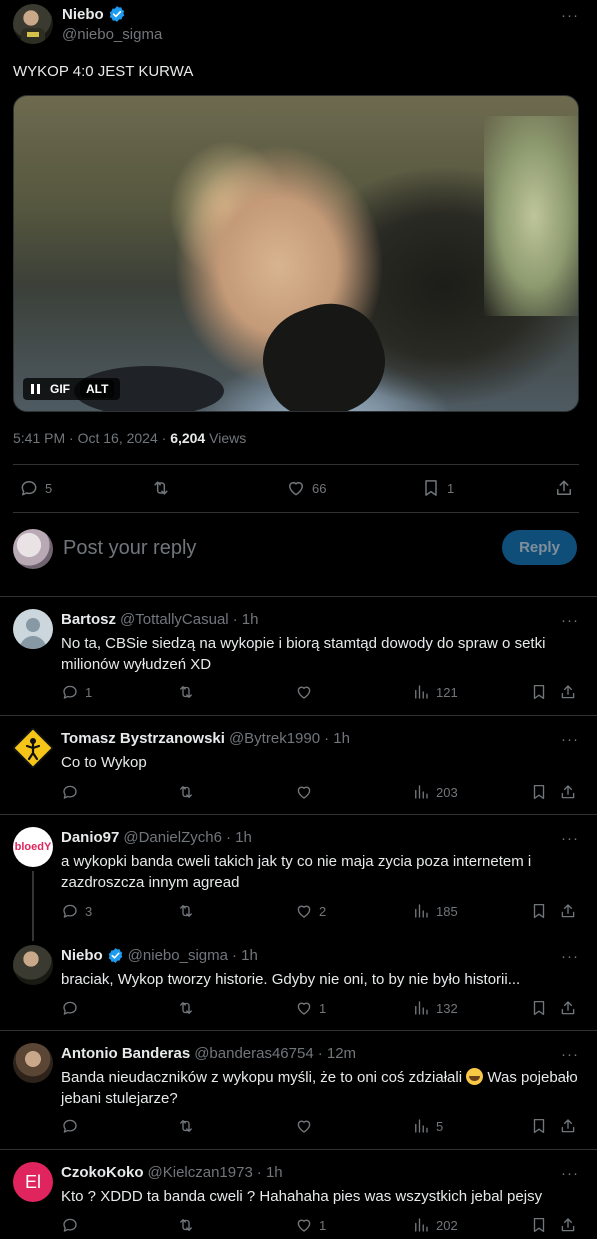 The height and width of the screenshot is (1239, 597). Describe the element at coordinates (102, 1172) in the screenshot. I see `reply-author-name: CzokoKoko` at that location.